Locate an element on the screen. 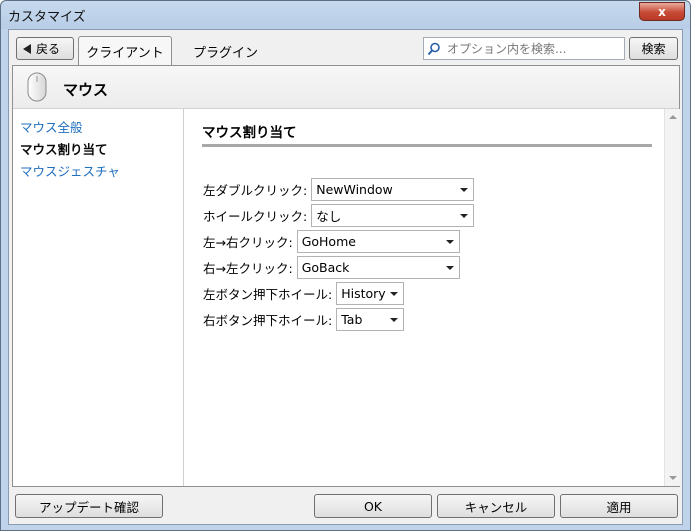 Image resolution: width=691 pixels, height=531 pixels. left-double-click-select: NewWindow is located at coordinates (393, 189).